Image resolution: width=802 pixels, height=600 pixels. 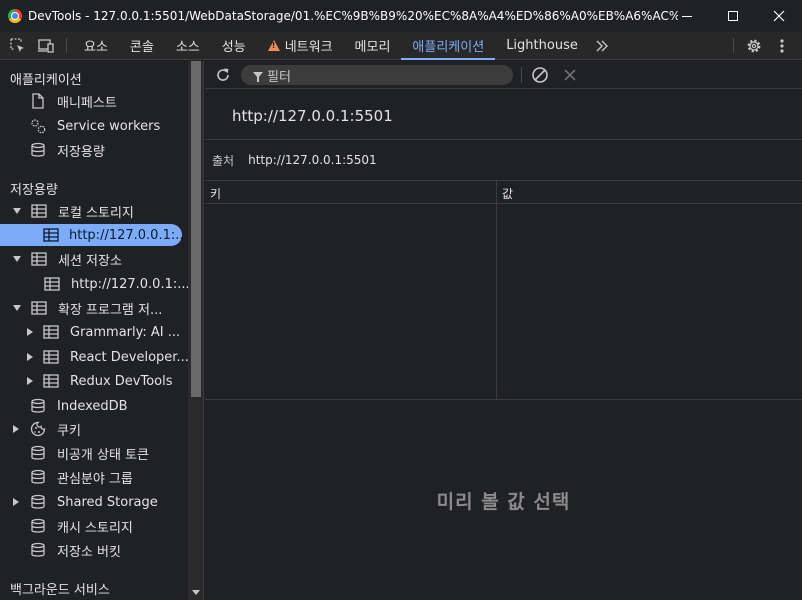 I want to click on sidebar-item-label: 캐시 스토리지, so click(x=95, y=528).